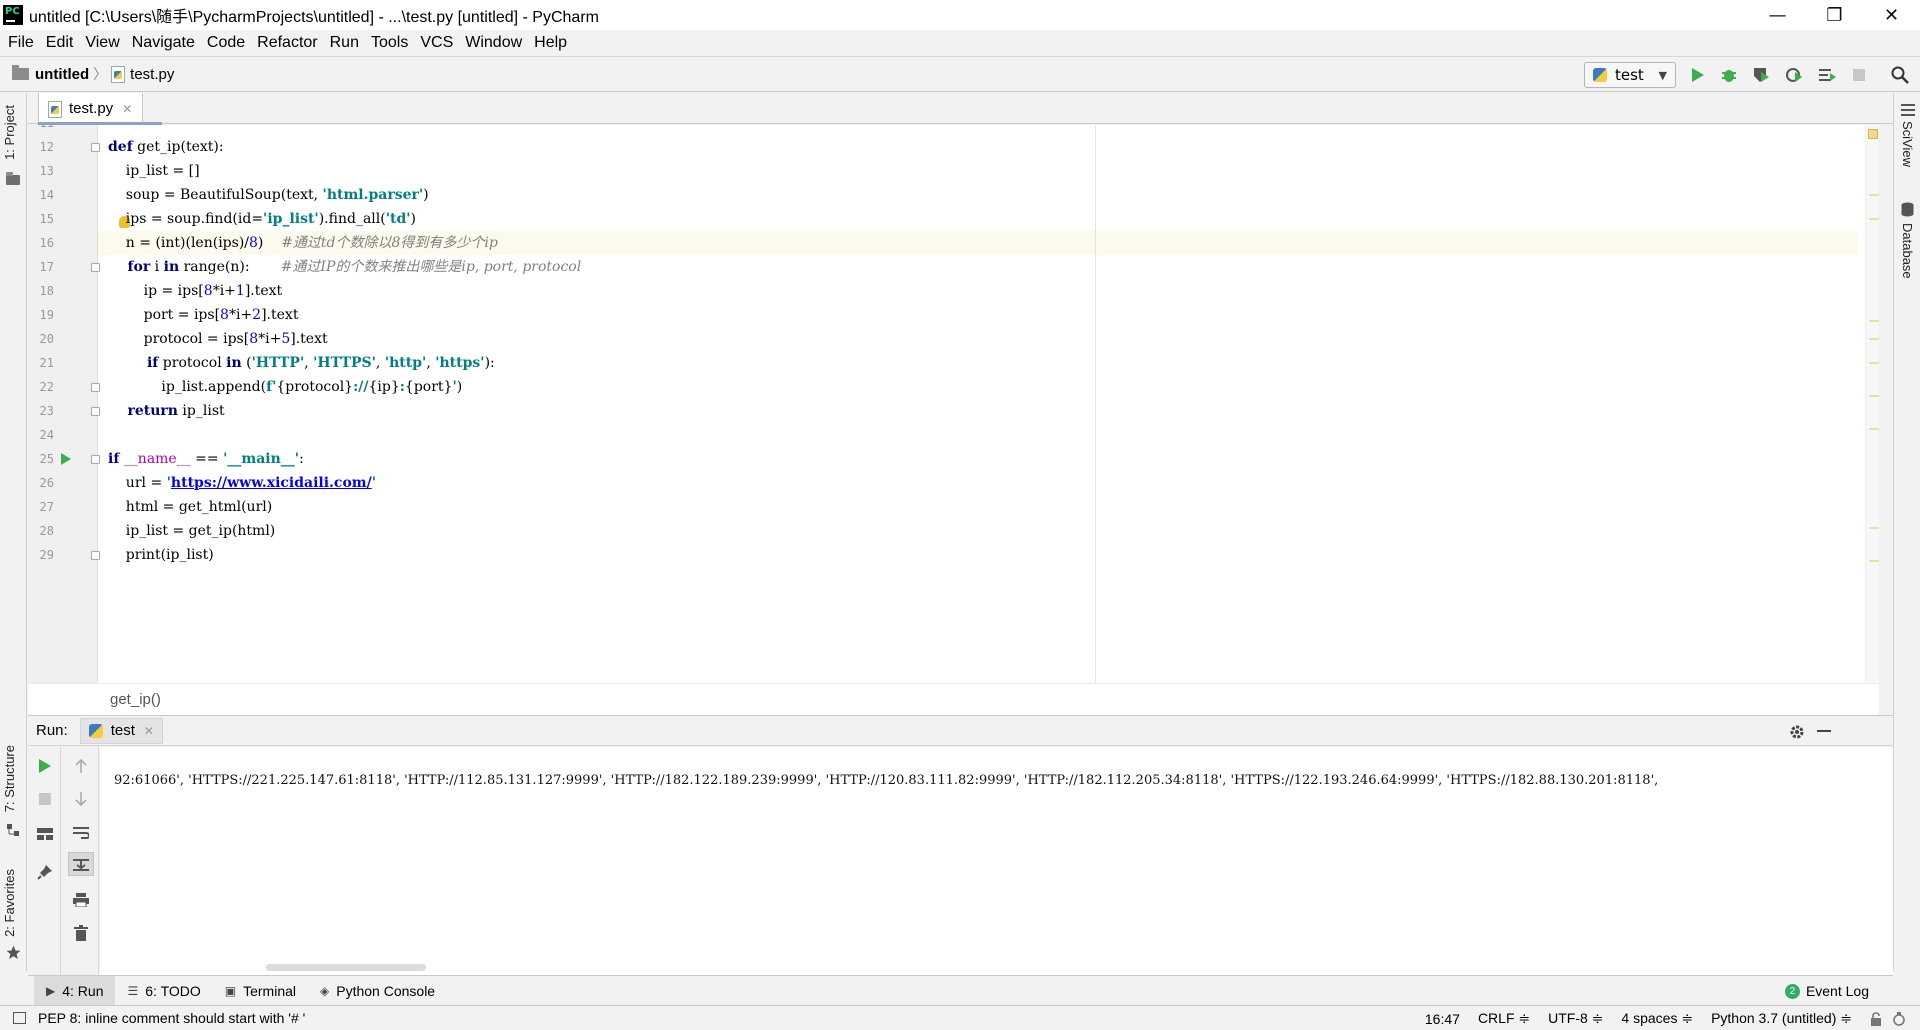 Image resolution: width=1920 pixels, height=1030 pixels. I want to click on line-number: 13, so click(46, 171).